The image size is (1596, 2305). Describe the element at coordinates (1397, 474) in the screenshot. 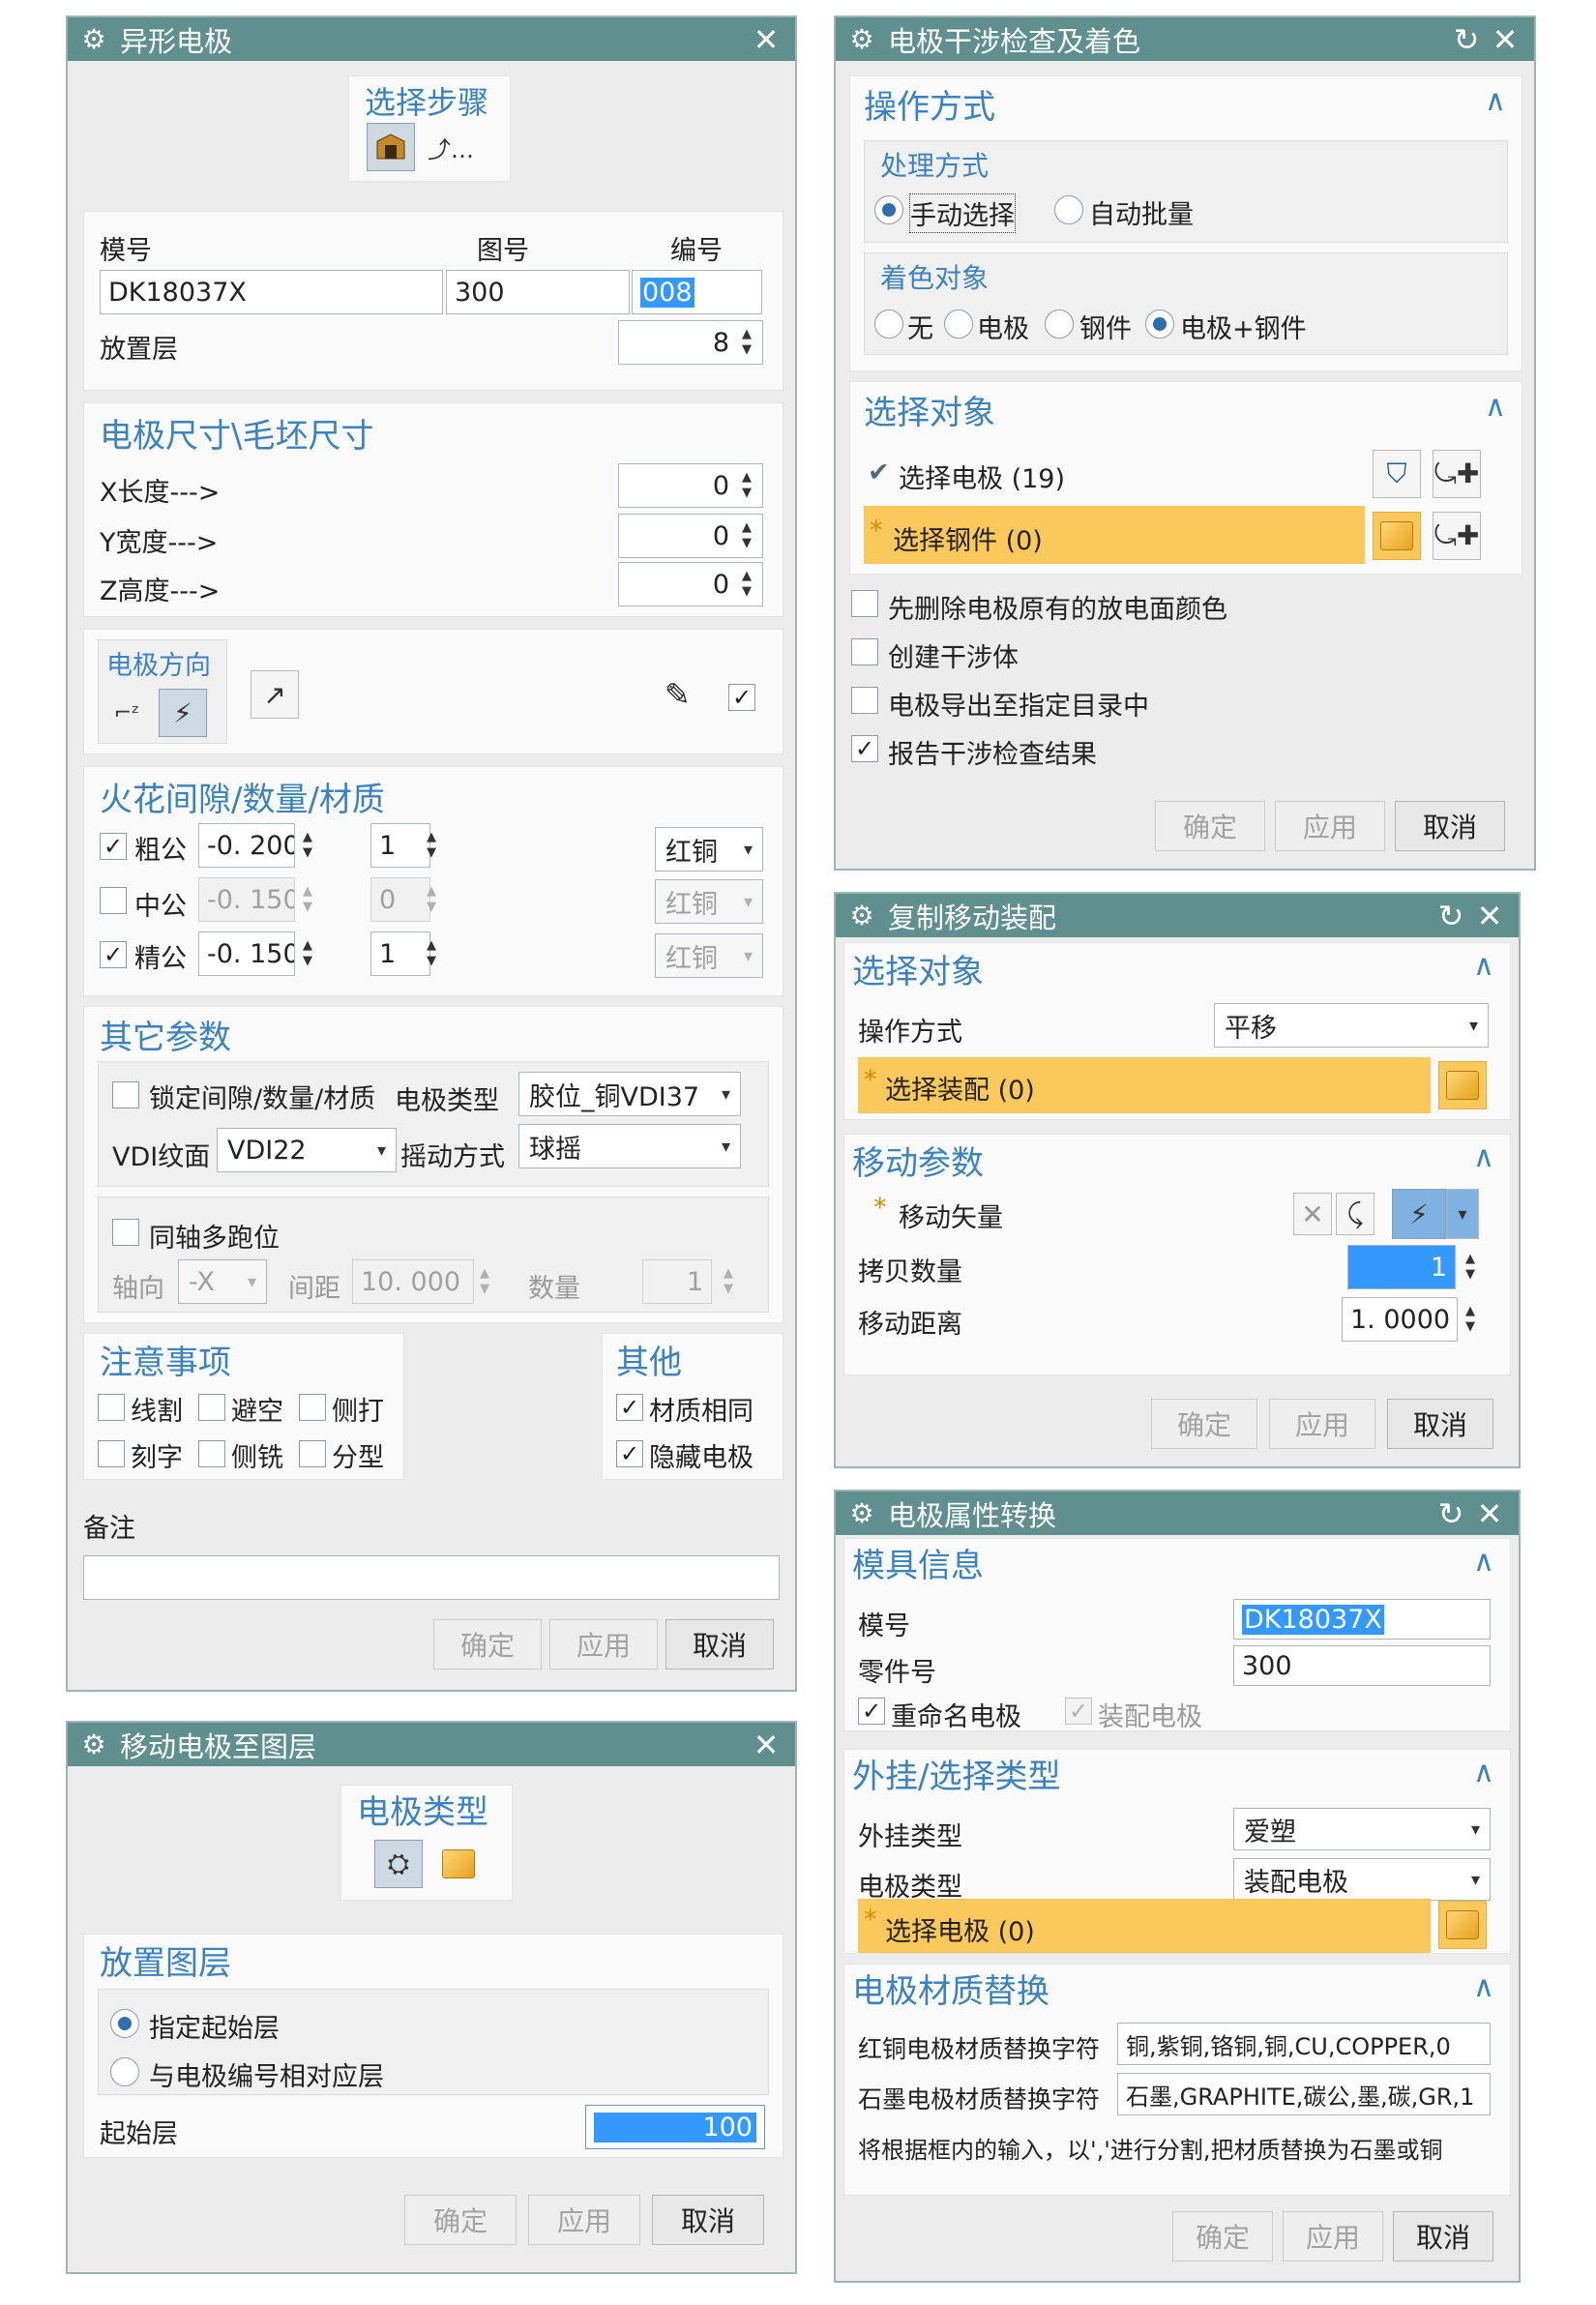

I see `electrode-select-icon: ⛉` at that location.